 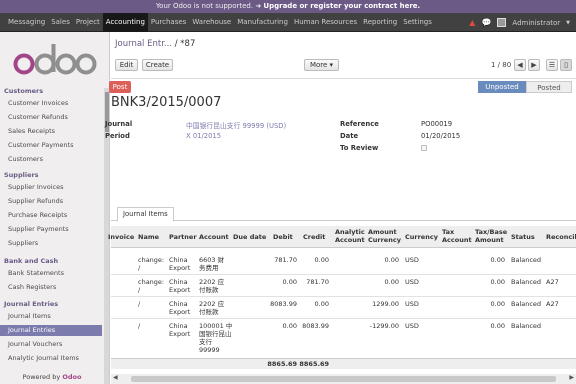 What do you see at coordinates (440, 136) in the screenshot?
I see `date-field: 01/20/2015` at bounding box center [440, 136].